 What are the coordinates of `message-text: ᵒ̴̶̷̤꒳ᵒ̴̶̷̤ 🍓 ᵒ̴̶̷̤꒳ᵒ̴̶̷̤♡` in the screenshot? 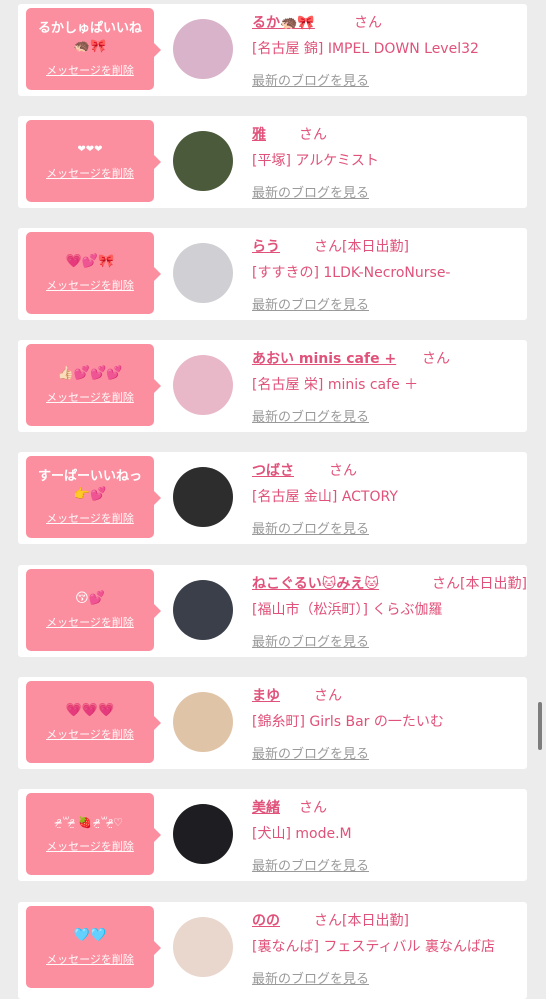 It's located at (90, 822).